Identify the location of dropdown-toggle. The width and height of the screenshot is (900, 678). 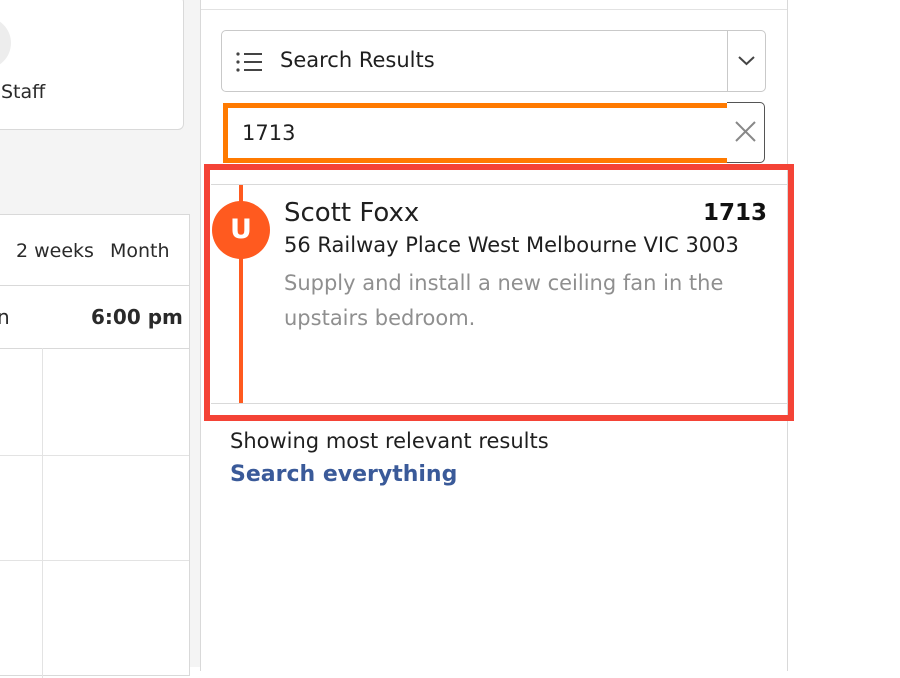
(746, 61).